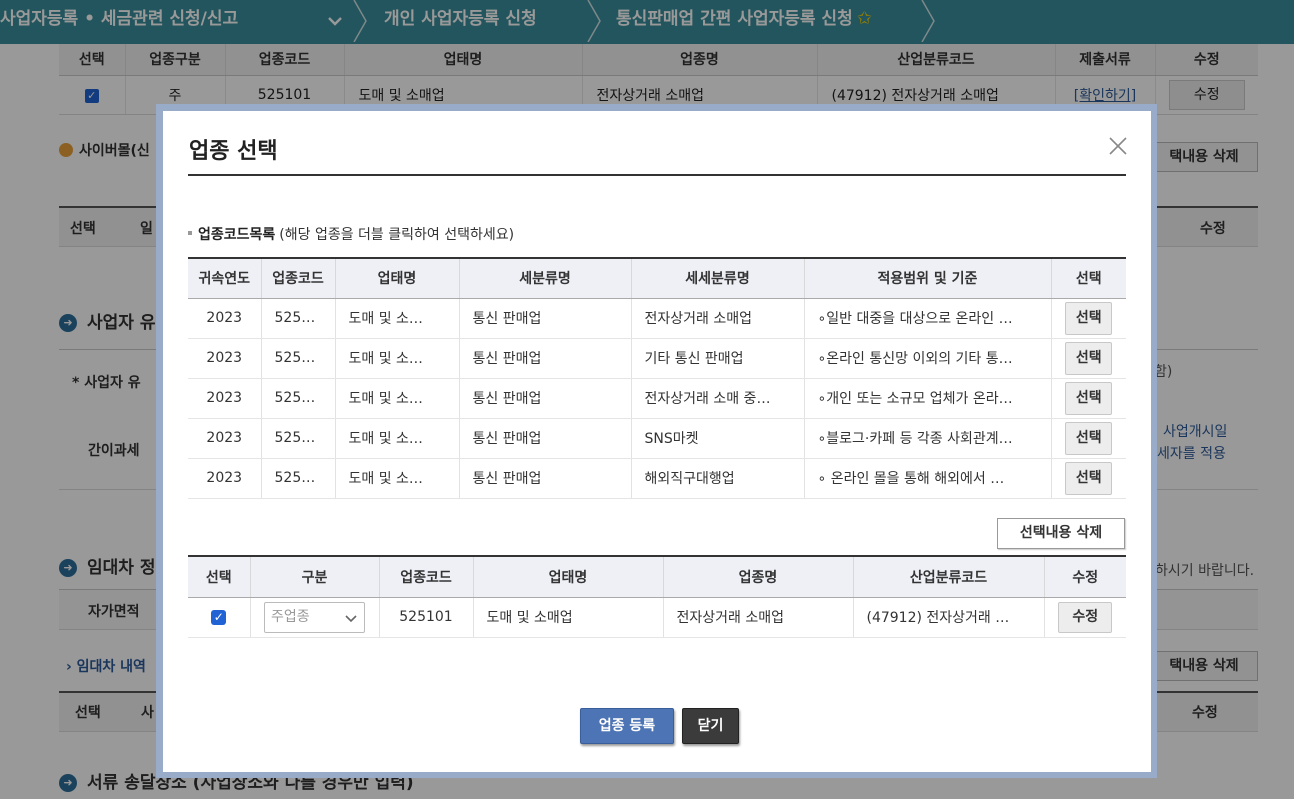 Image resolution: width=1294 pixels, height=799 pixels. Describe the element at coordinates (351, 618) in the screenshot. I see `chevron-down-icon` at that location.